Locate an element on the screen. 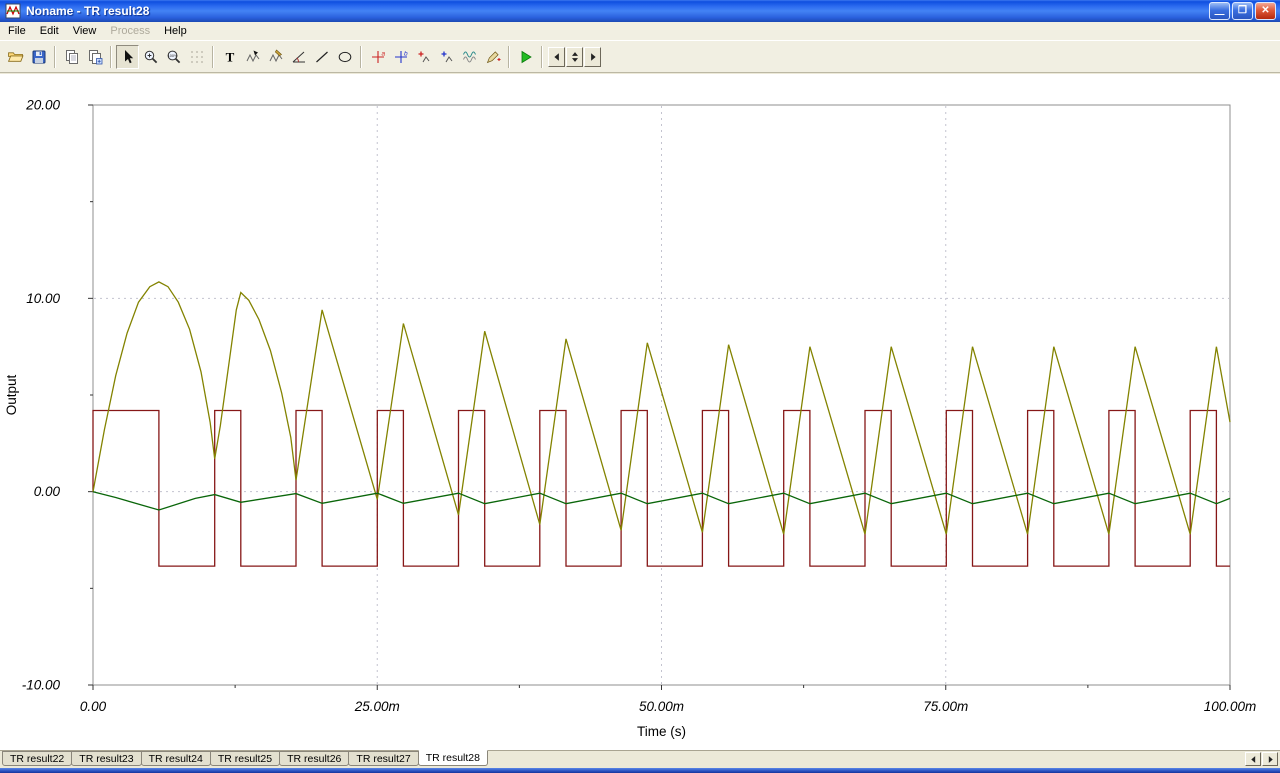 The height and width of the screenshot is (773, 1280). menu-edit: Edit is located at coordinates (49, 31).